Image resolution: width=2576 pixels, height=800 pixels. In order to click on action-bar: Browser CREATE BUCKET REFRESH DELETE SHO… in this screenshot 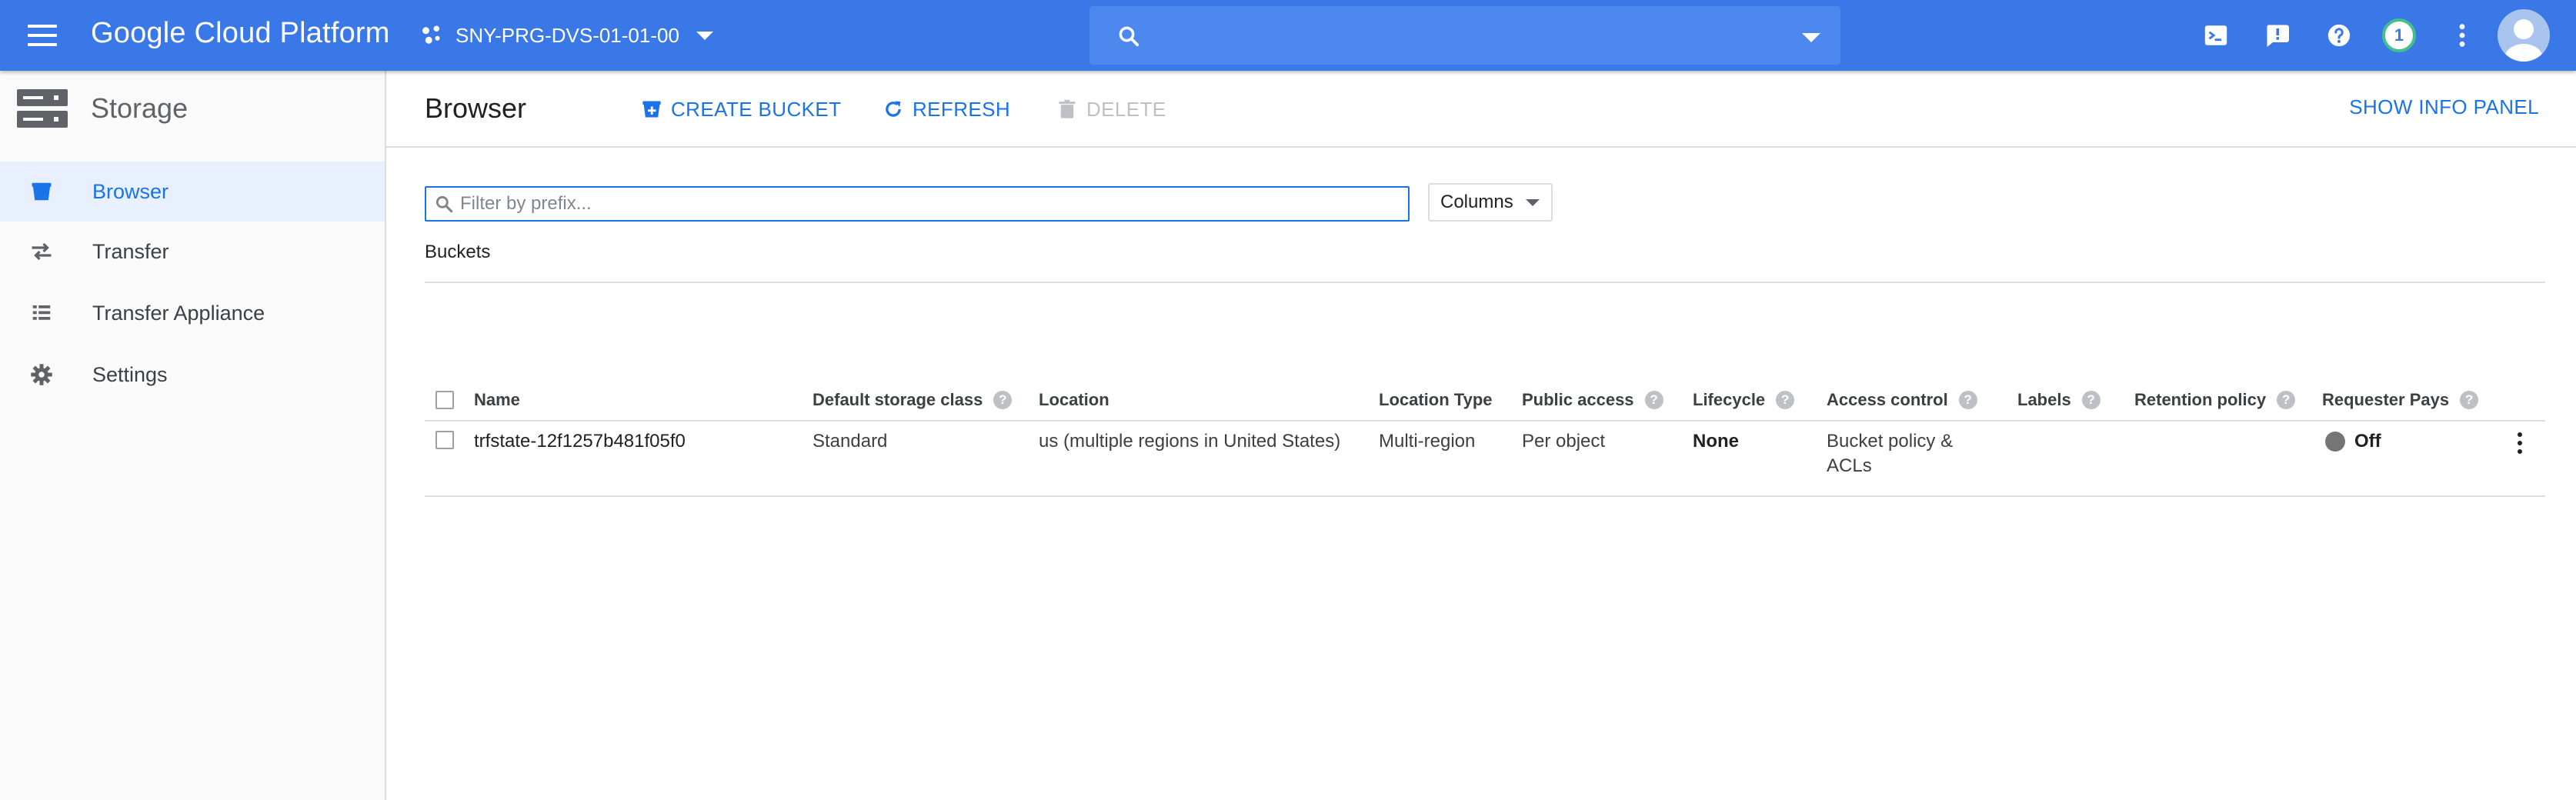, I will do `click(1481, 109)`.